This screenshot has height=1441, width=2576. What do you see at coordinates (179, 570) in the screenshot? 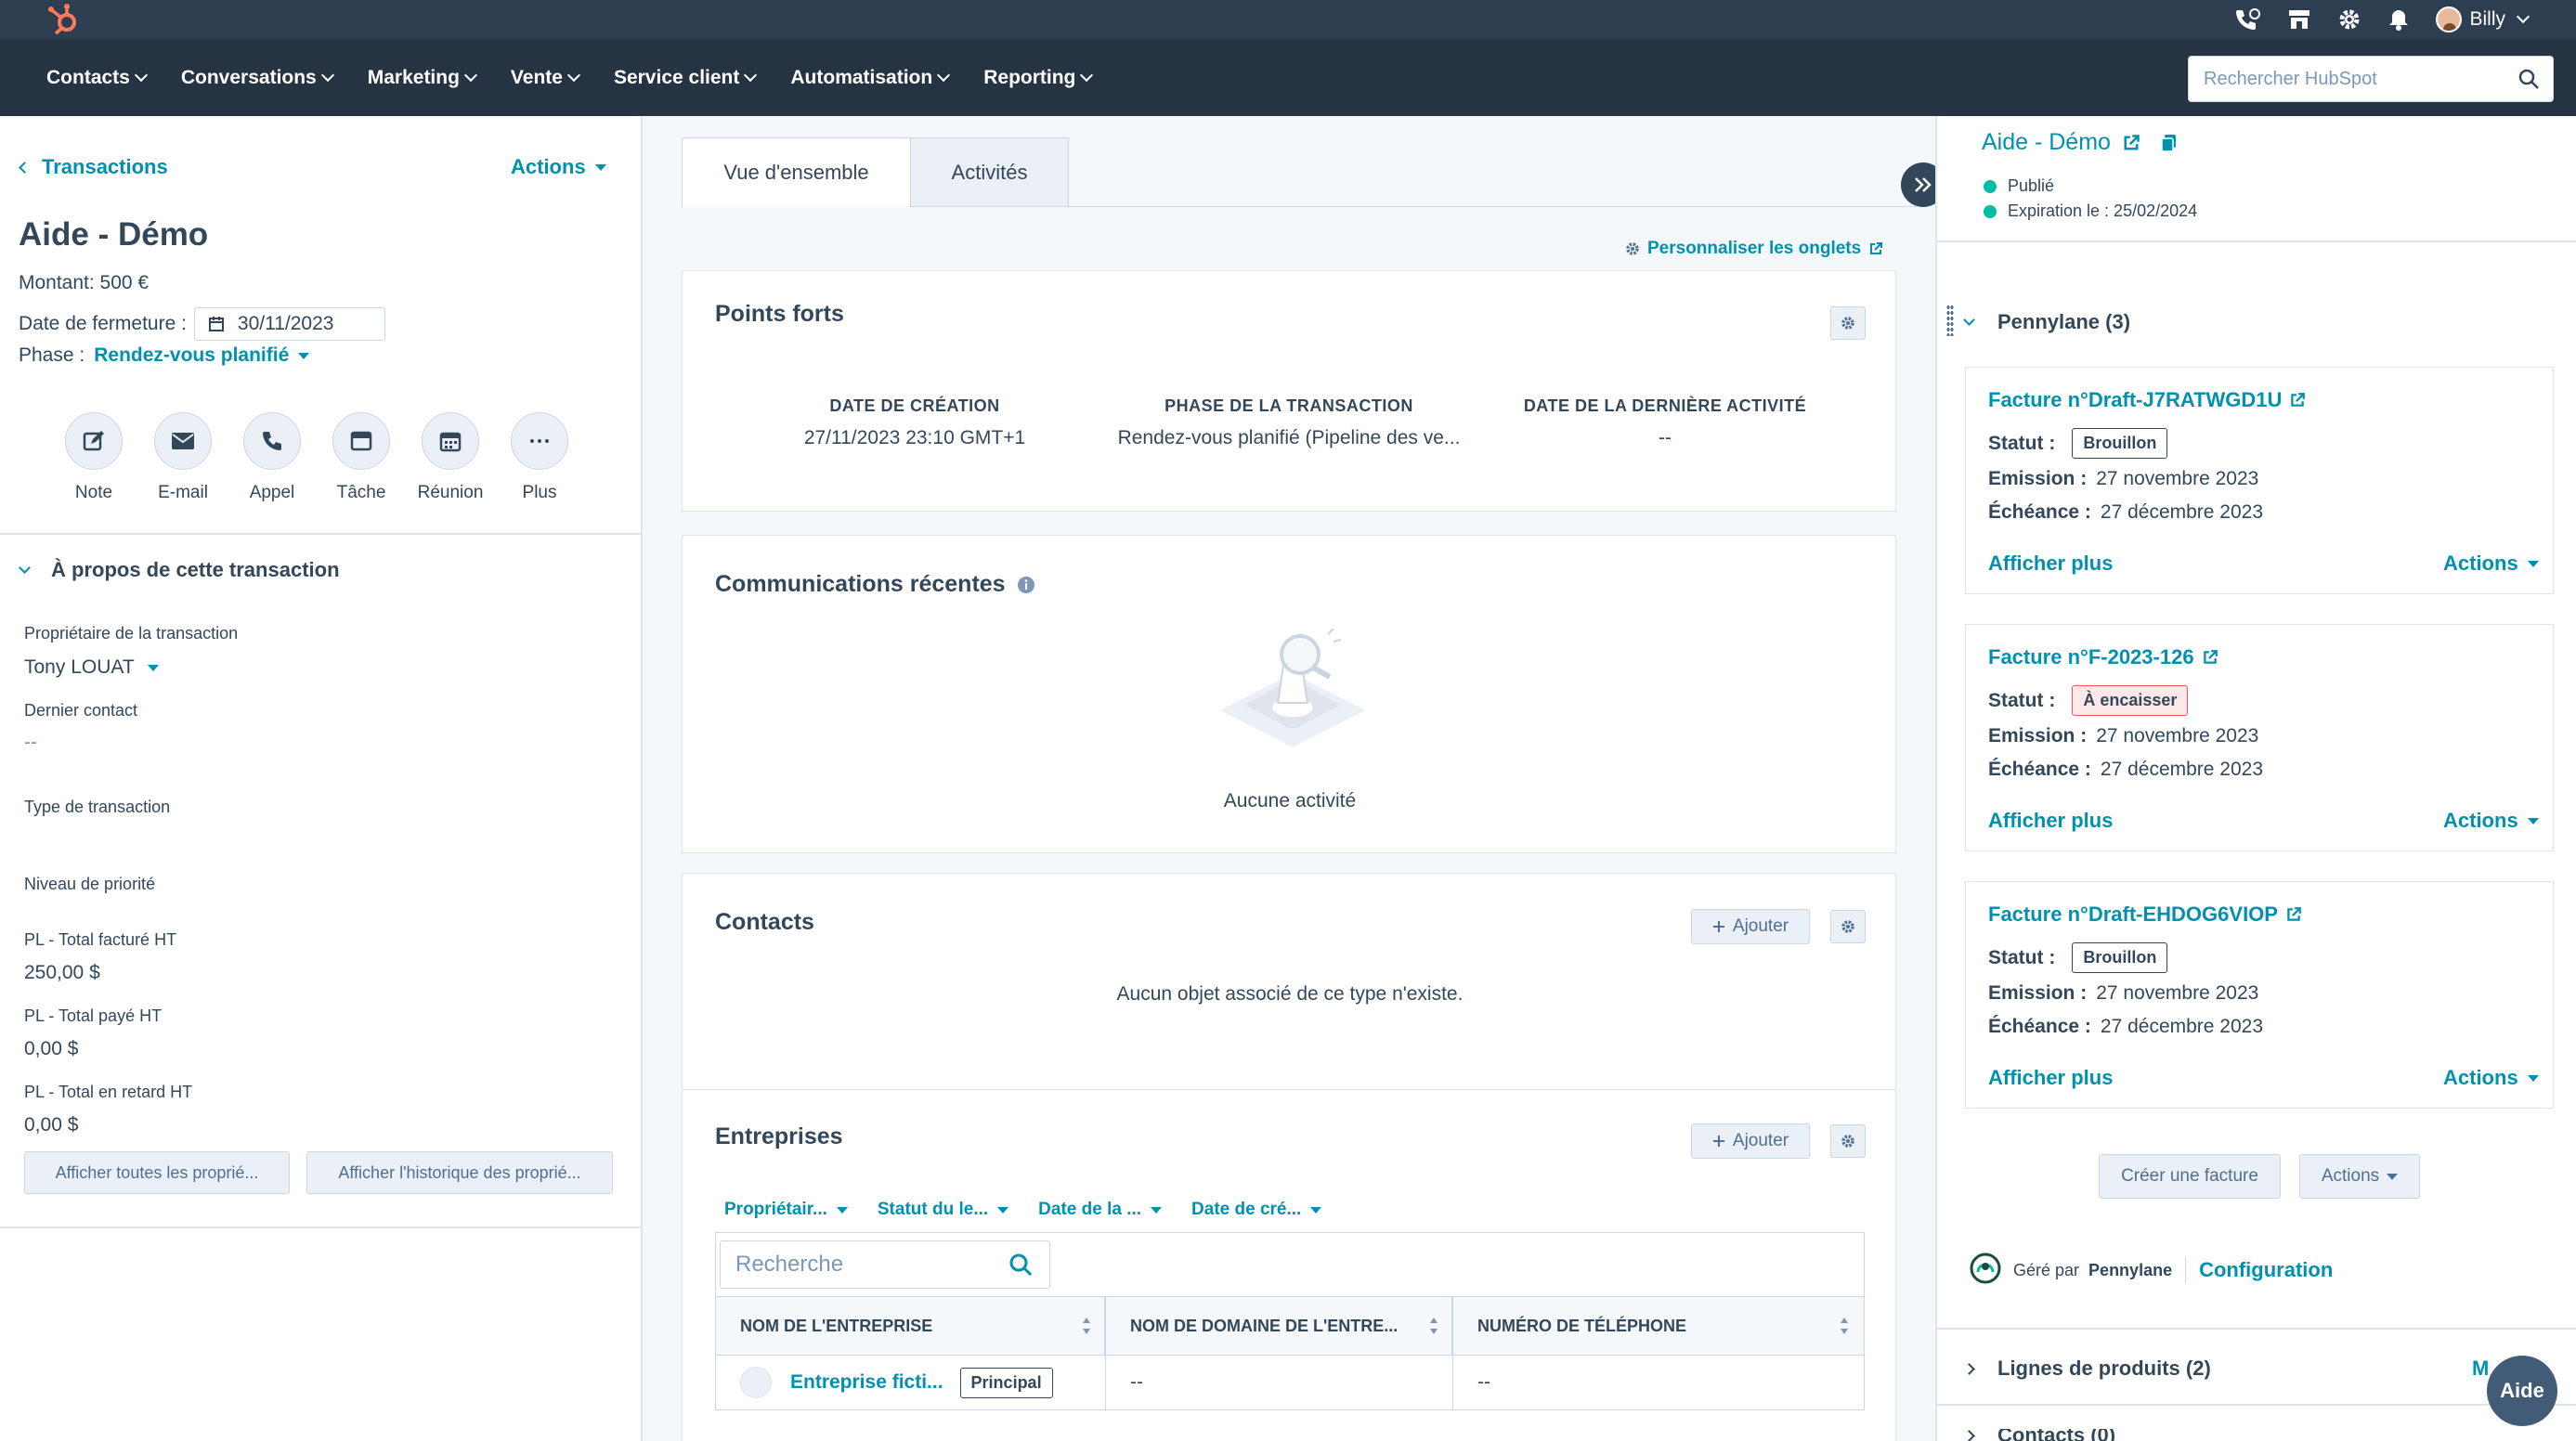
I see `about-section-toggle: À propos de cette transaction` at bounding box center [179, 570].